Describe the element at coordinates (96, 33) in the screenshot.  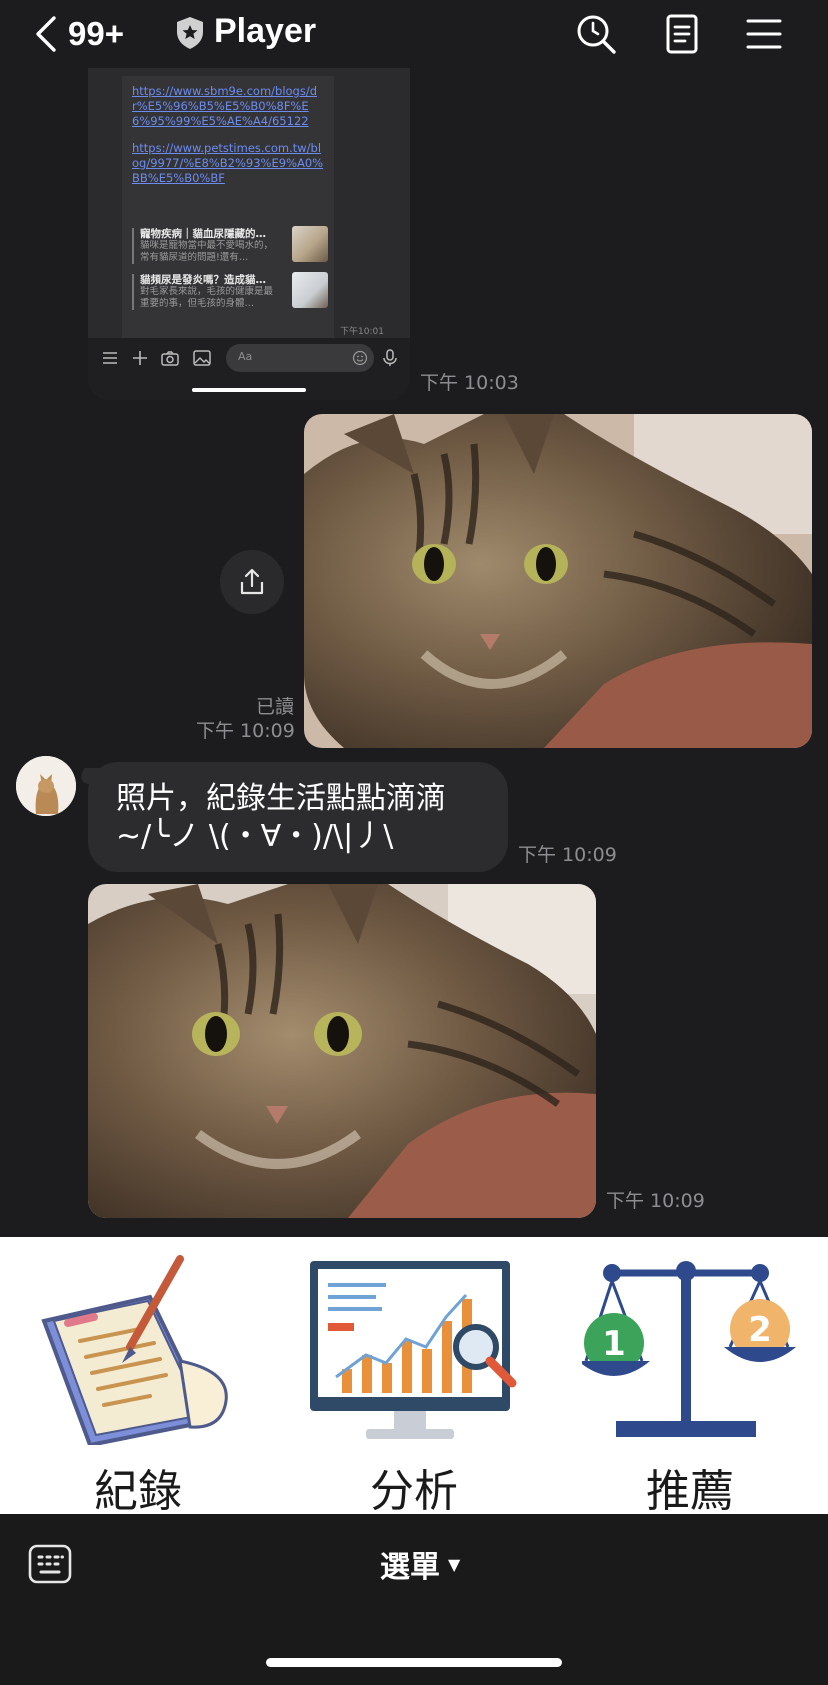
I see `unread-count: 99+` at that location.